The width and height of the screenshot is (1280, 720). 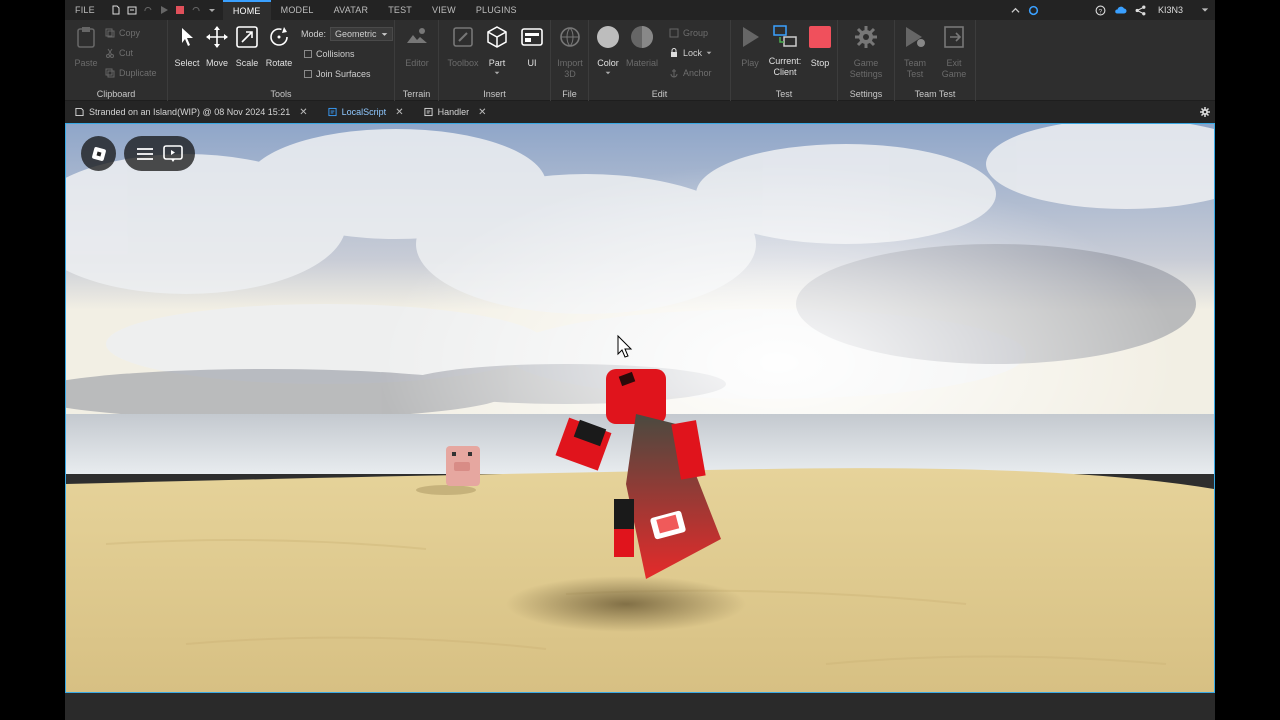 What do you see at coordinates (532, 46) in the screenshot?
I see `ui-button: UI` at bounding box center [532, 46].